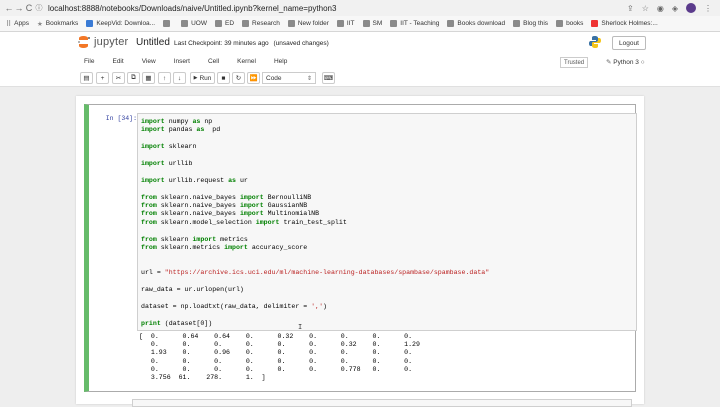 This screenshot has width=720, height=407. I want to click on edit-mode-icon: ✎, so click(609, 62).